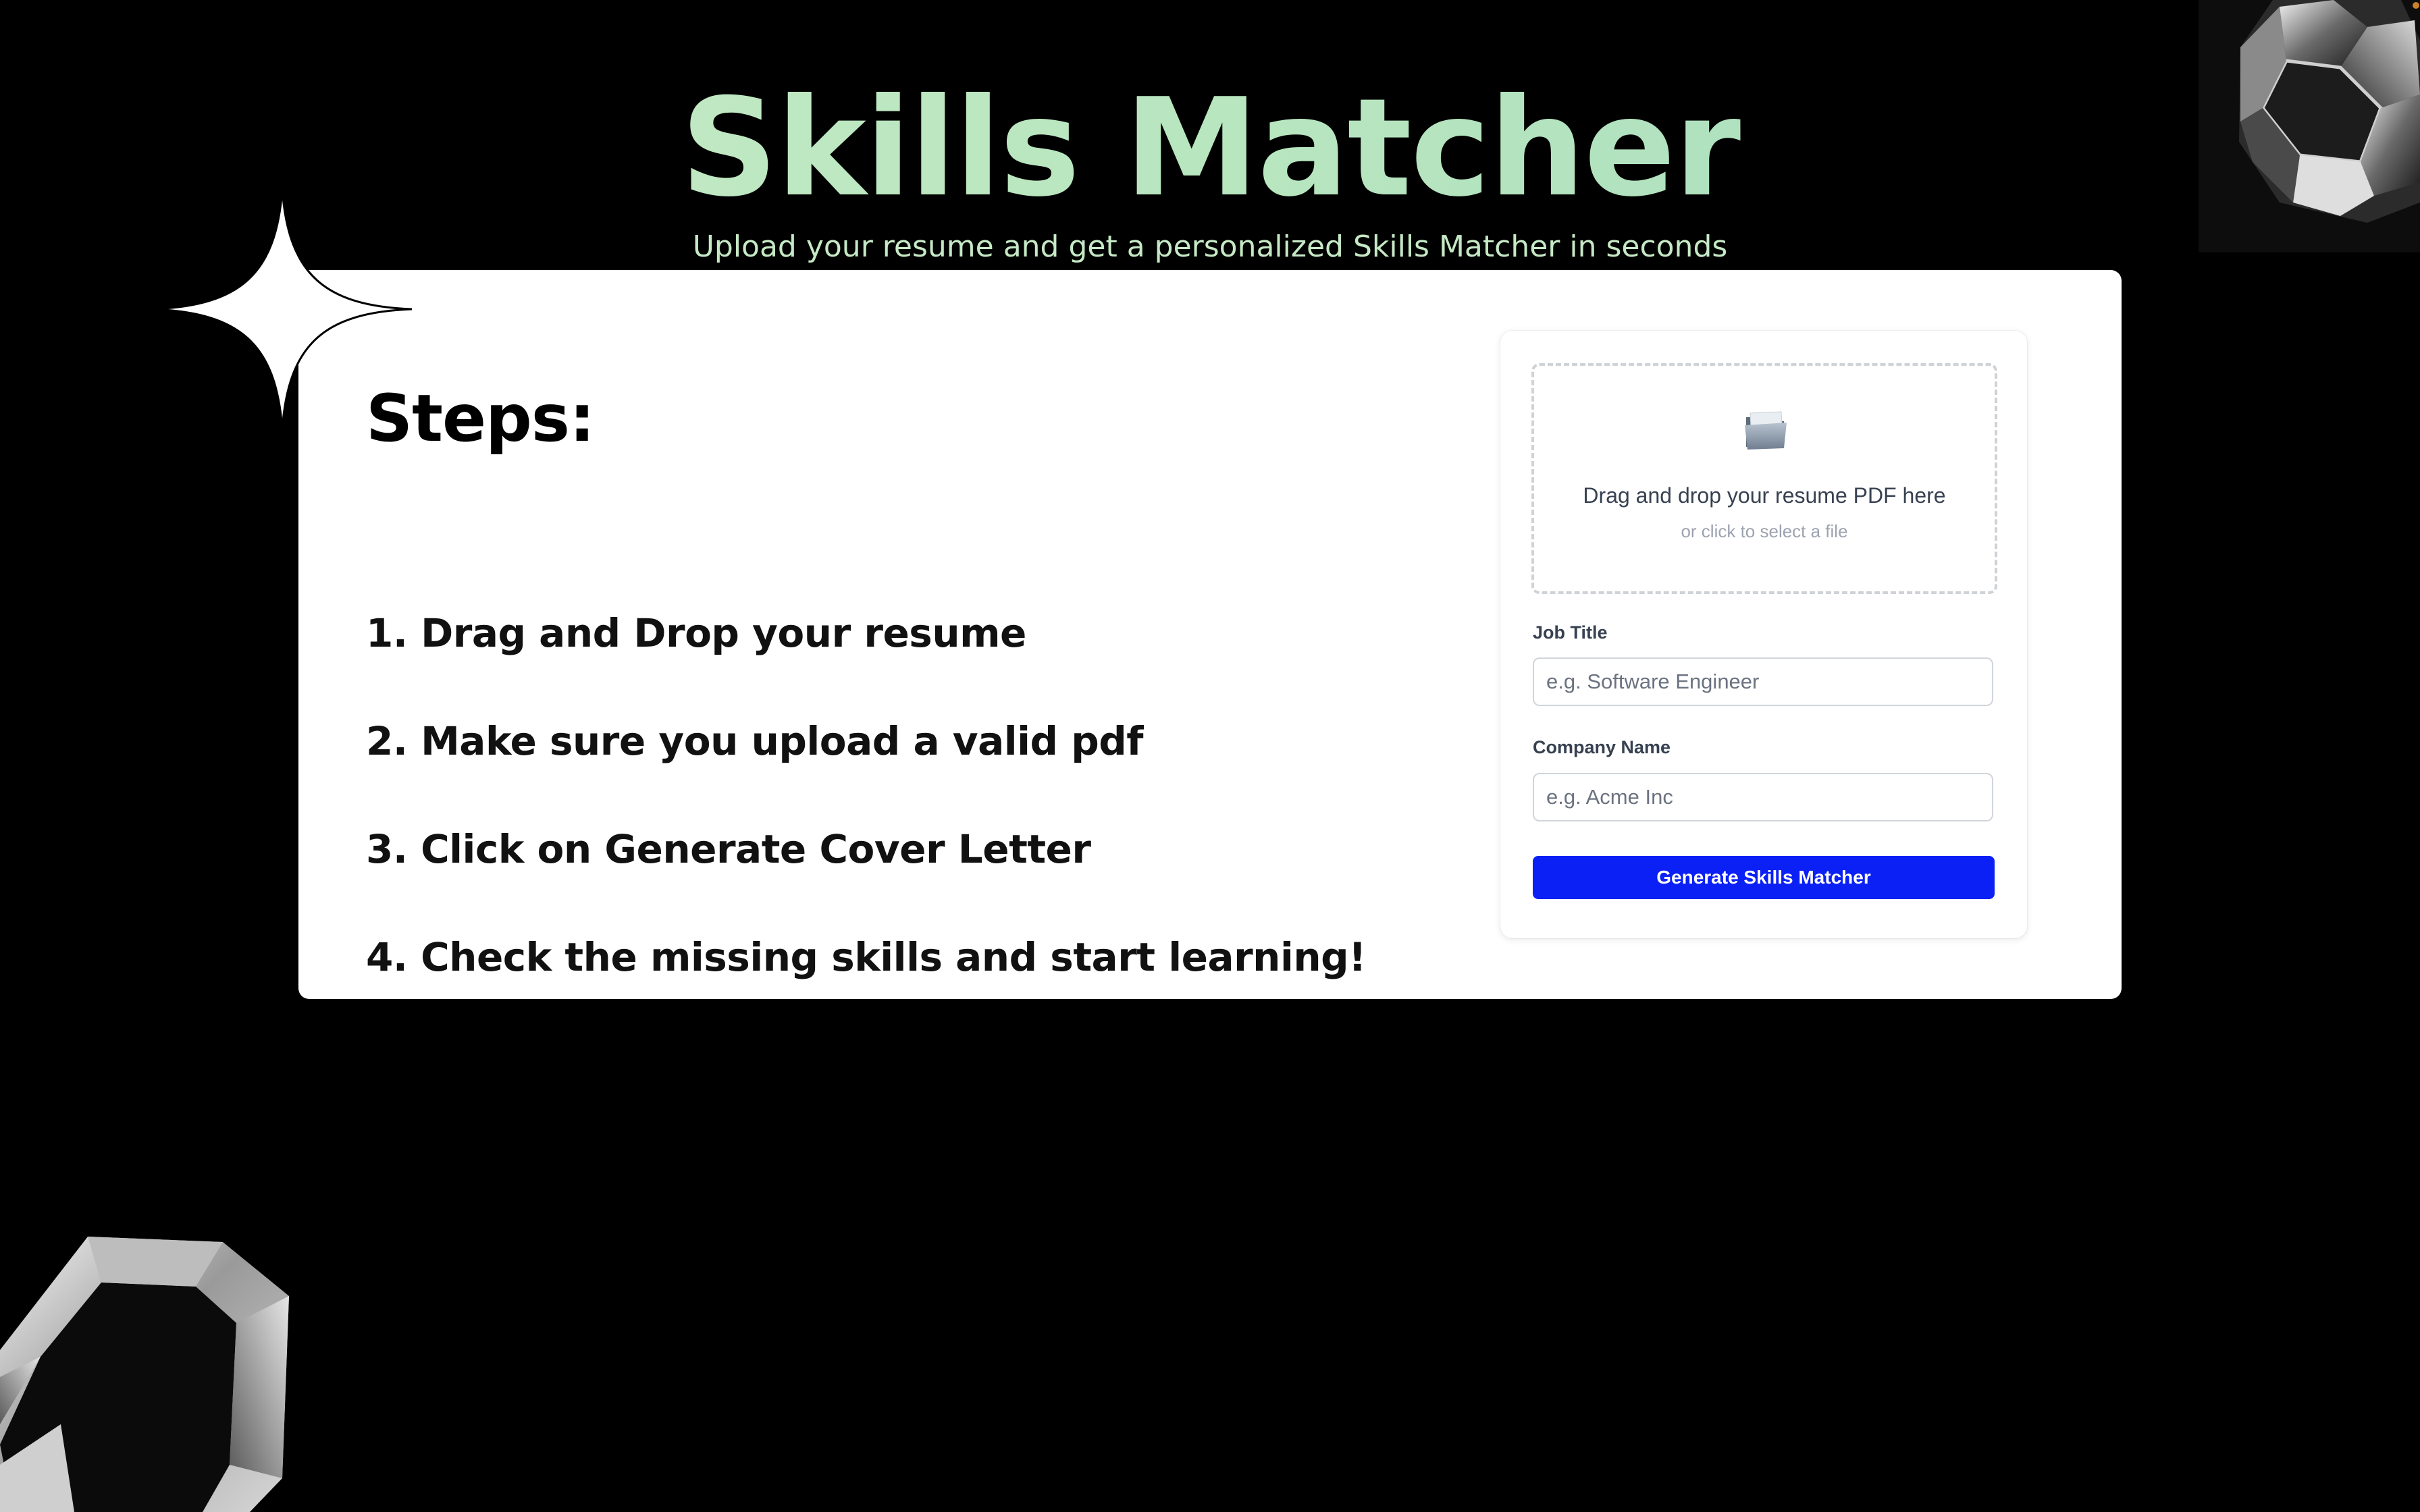 This screenshot has width=2420, height=1512. Describe the element at coordinates (480, 418) in the screenshot. I see `steps-heading: Steps:` at that location.